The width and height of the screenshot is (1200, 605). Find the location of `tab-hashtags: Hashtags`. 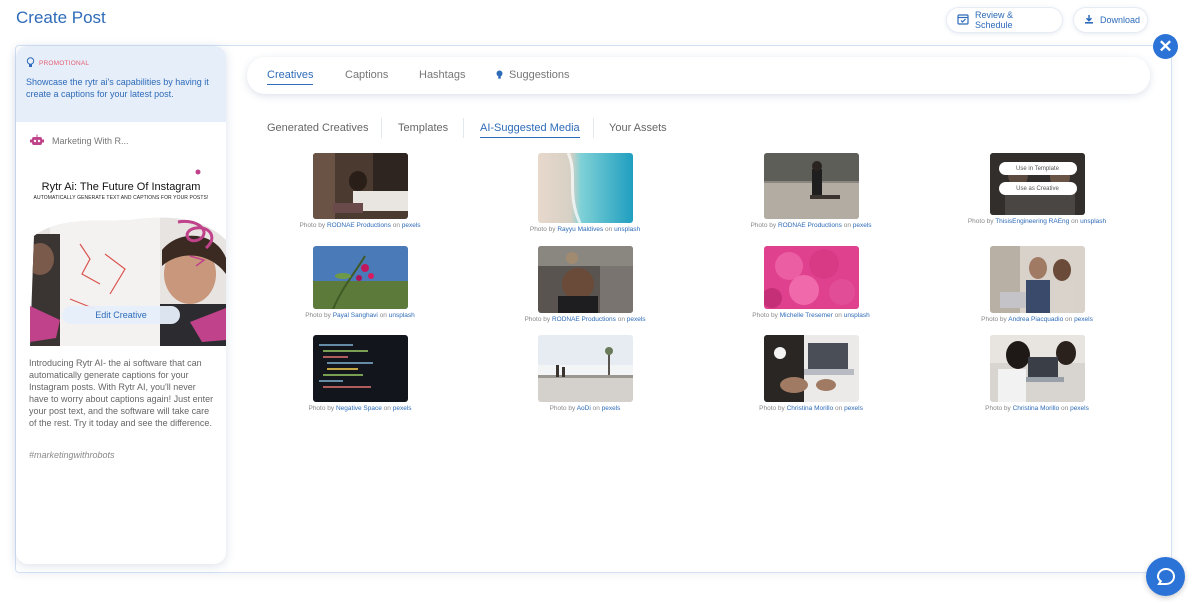

tab-hashtags: Hashtags is located at coordinates (442, 75).